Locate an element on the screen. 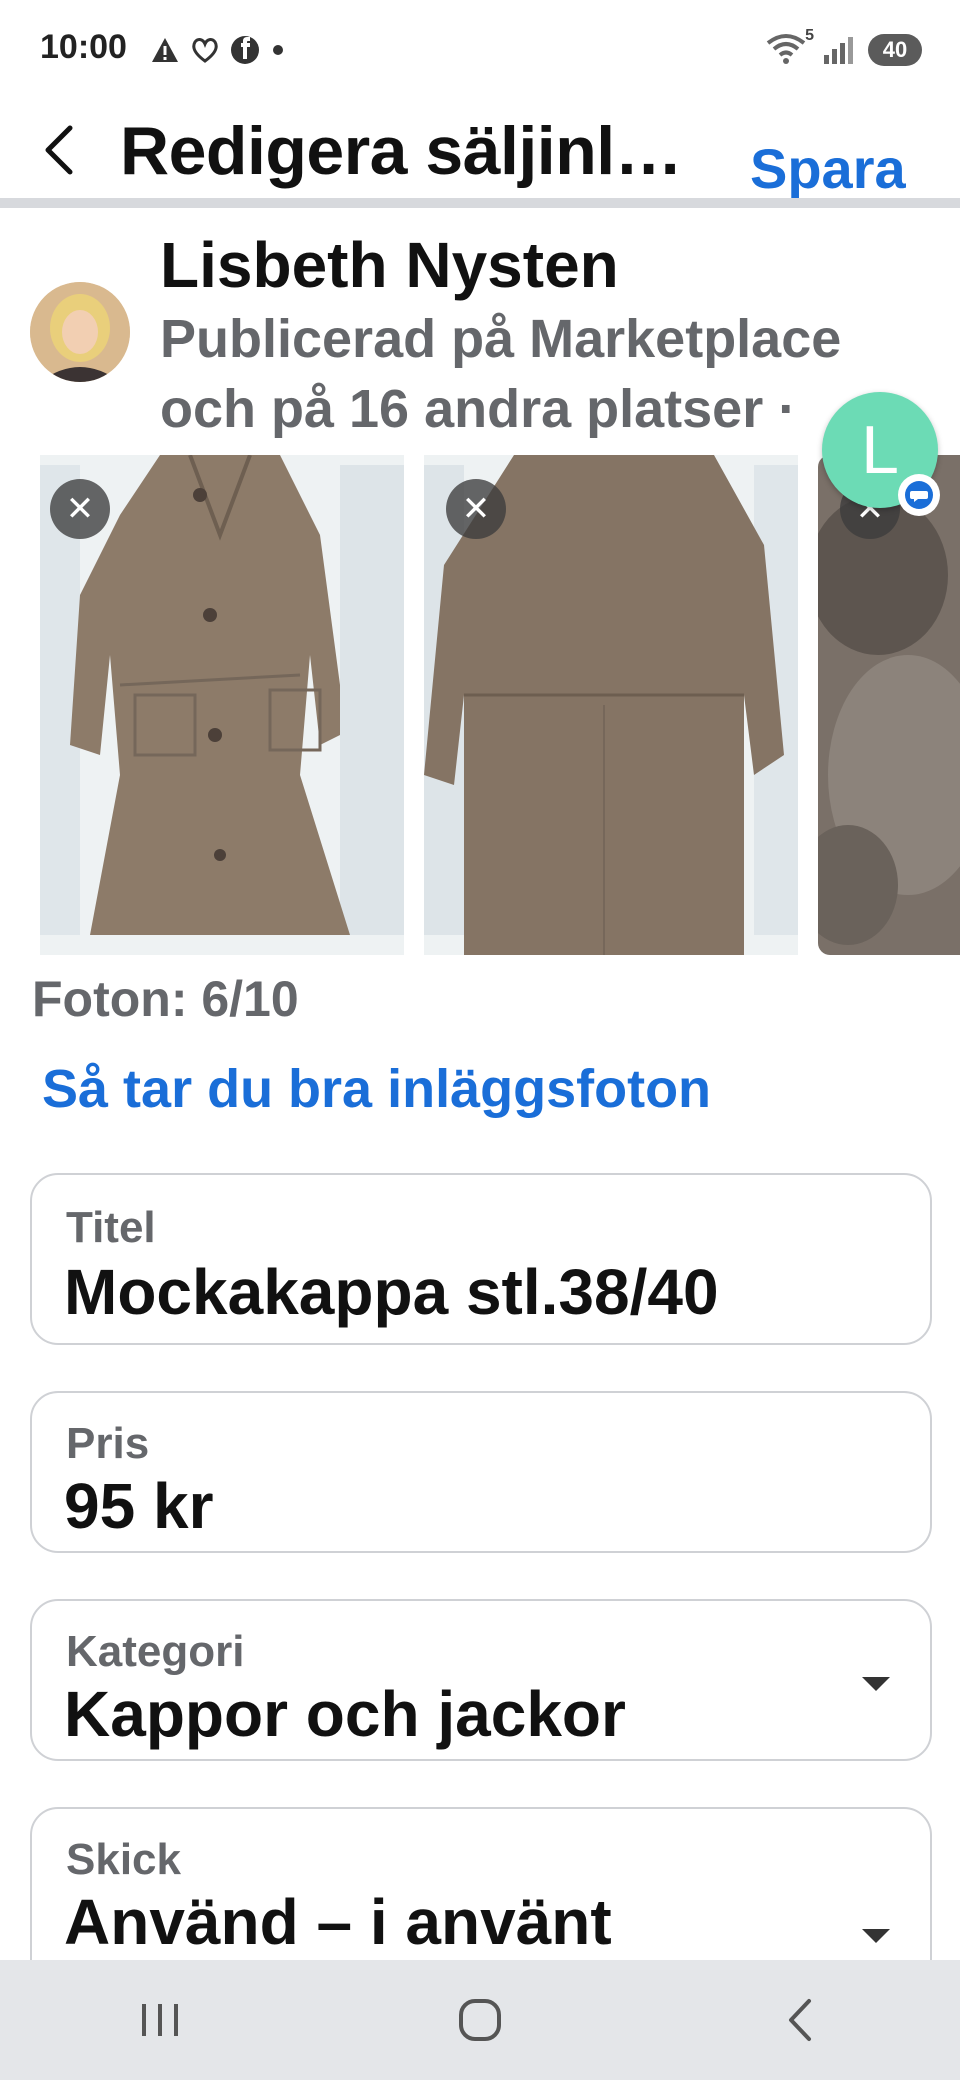 Image resolution: width=960 pixels, height=2080 pixels. seller-avatar is located at coordinates (80, 332).